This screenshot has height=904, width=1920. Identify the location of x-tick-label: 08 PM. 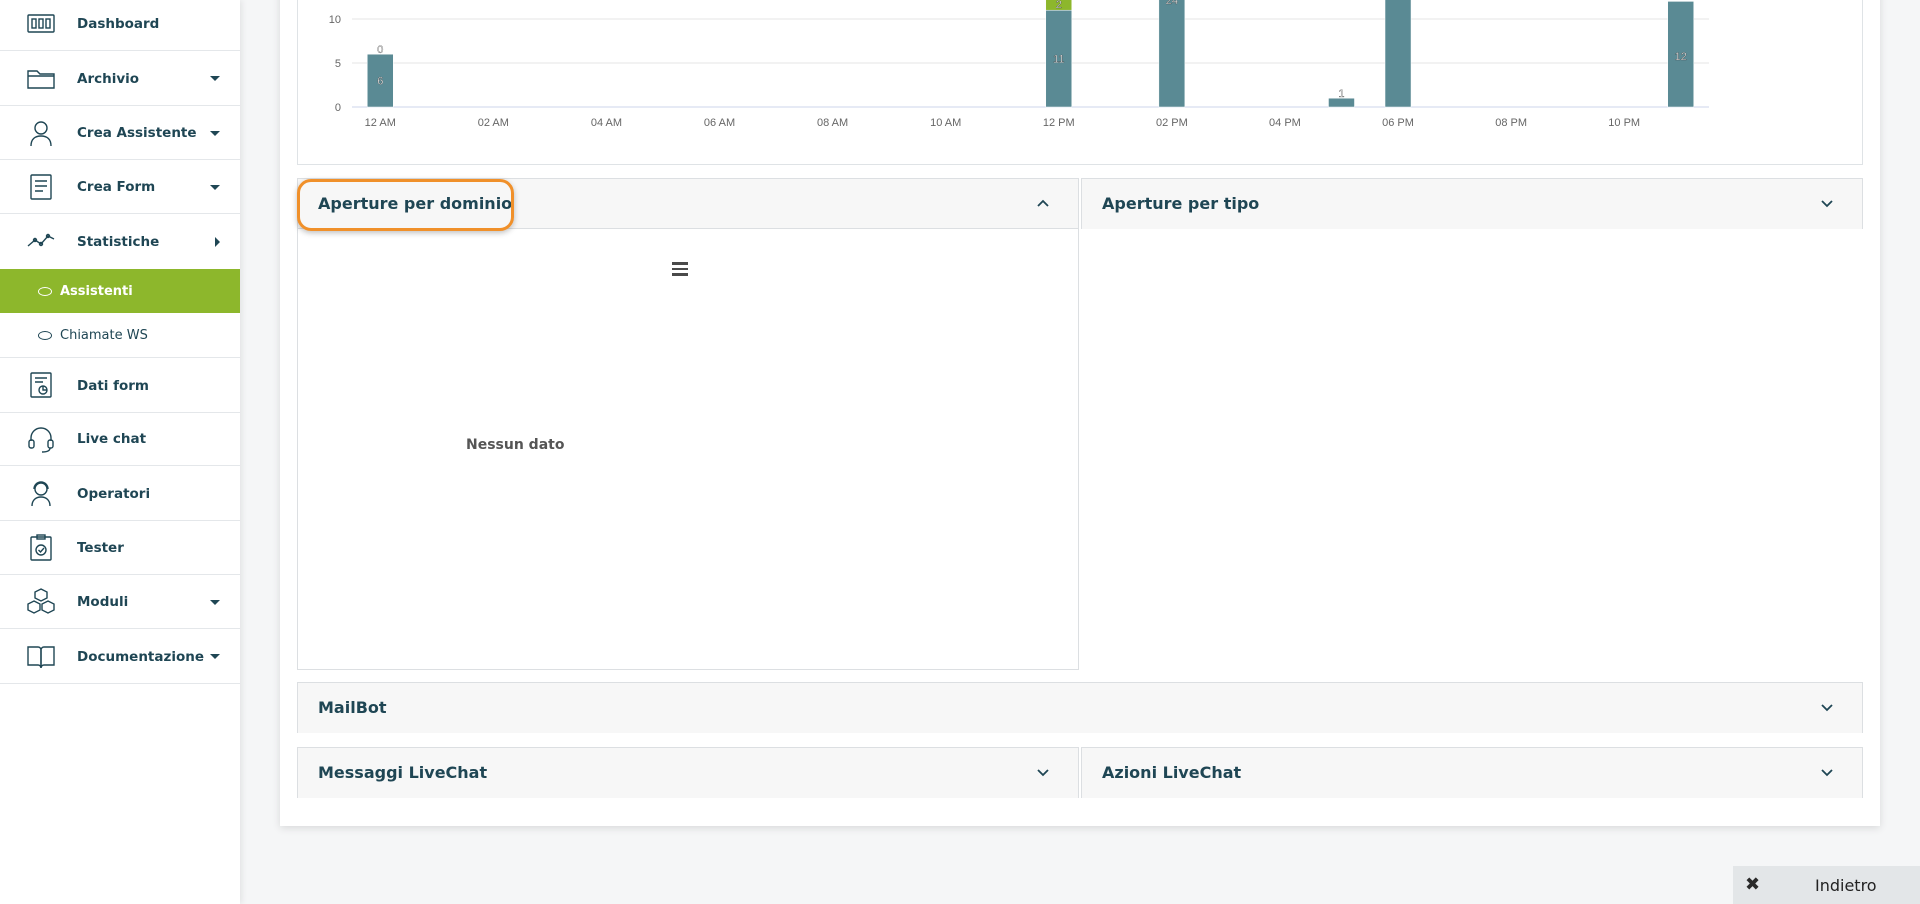
(1511, 123).